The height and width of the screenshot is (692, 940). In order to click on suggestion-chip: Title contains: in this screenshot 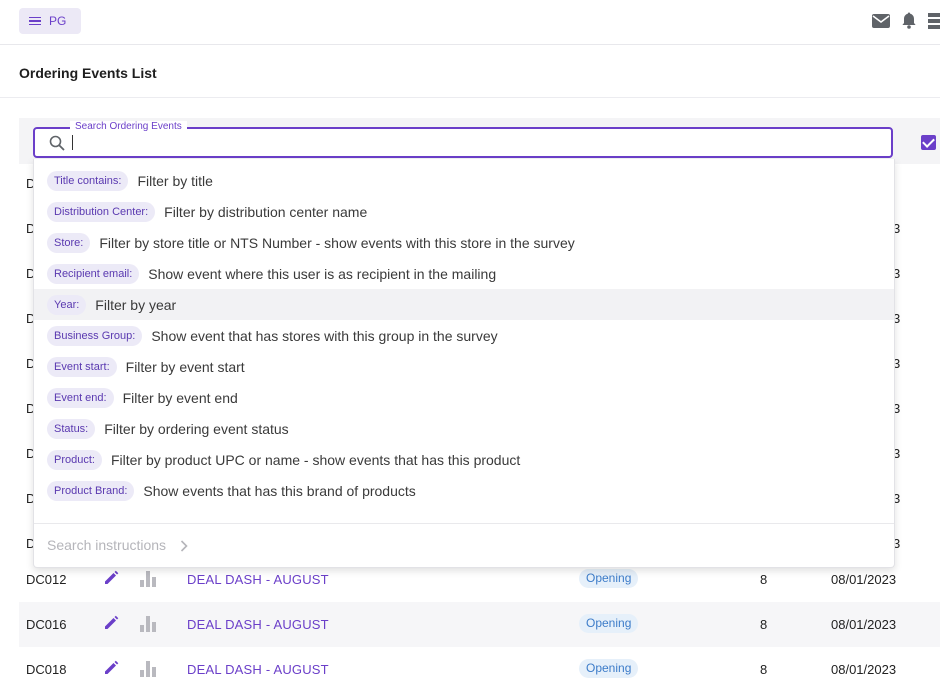, I will do `click(88, 180)`.